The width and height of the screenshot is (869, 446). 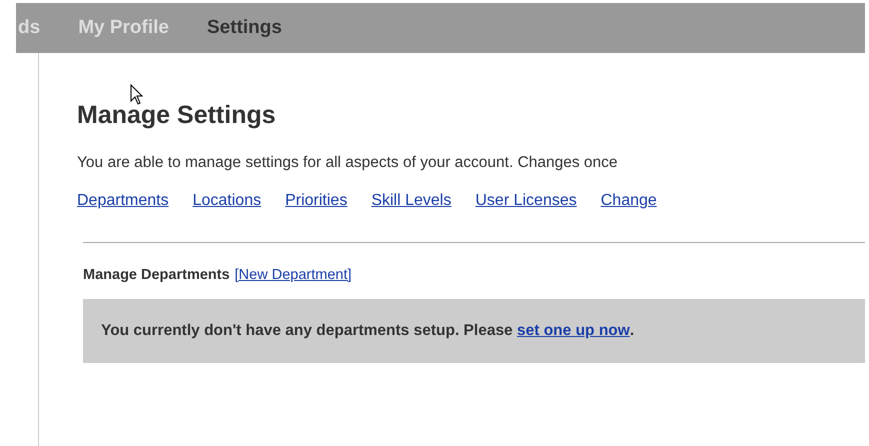 What do you see at coordinates (573, 331) in the screenshot?
I see `setup-link: set one up now` at bounding box center [573, 331].